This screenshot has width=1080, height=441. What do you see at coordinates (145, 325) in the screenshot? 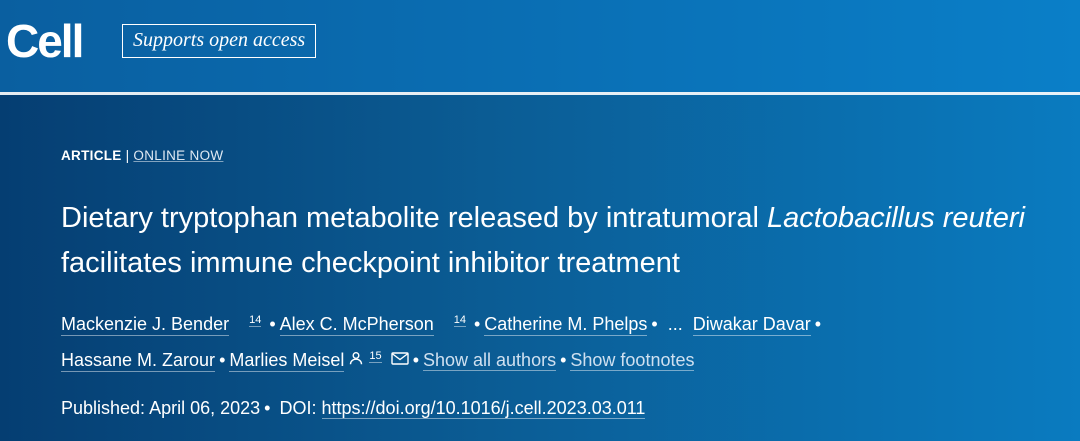
I see `author-name: Mackenzie J. Bender` at bounding box center [145, 325].